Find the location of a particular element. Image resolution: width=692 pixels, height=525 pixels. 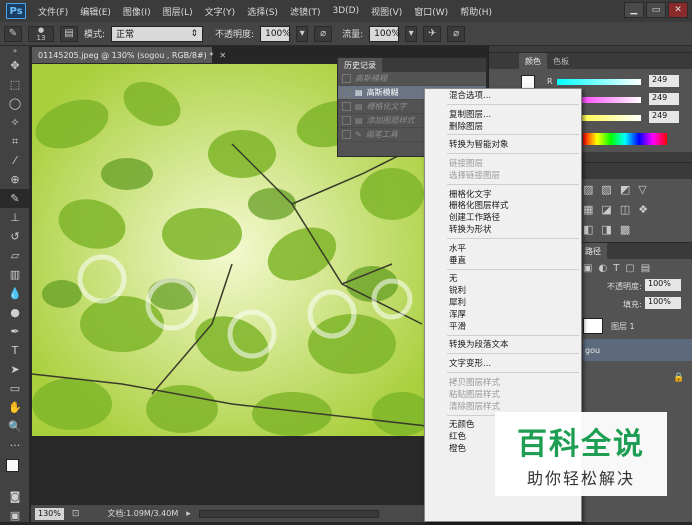

mode-select: 正常 ⇕ is located at coordinates (157, 33).